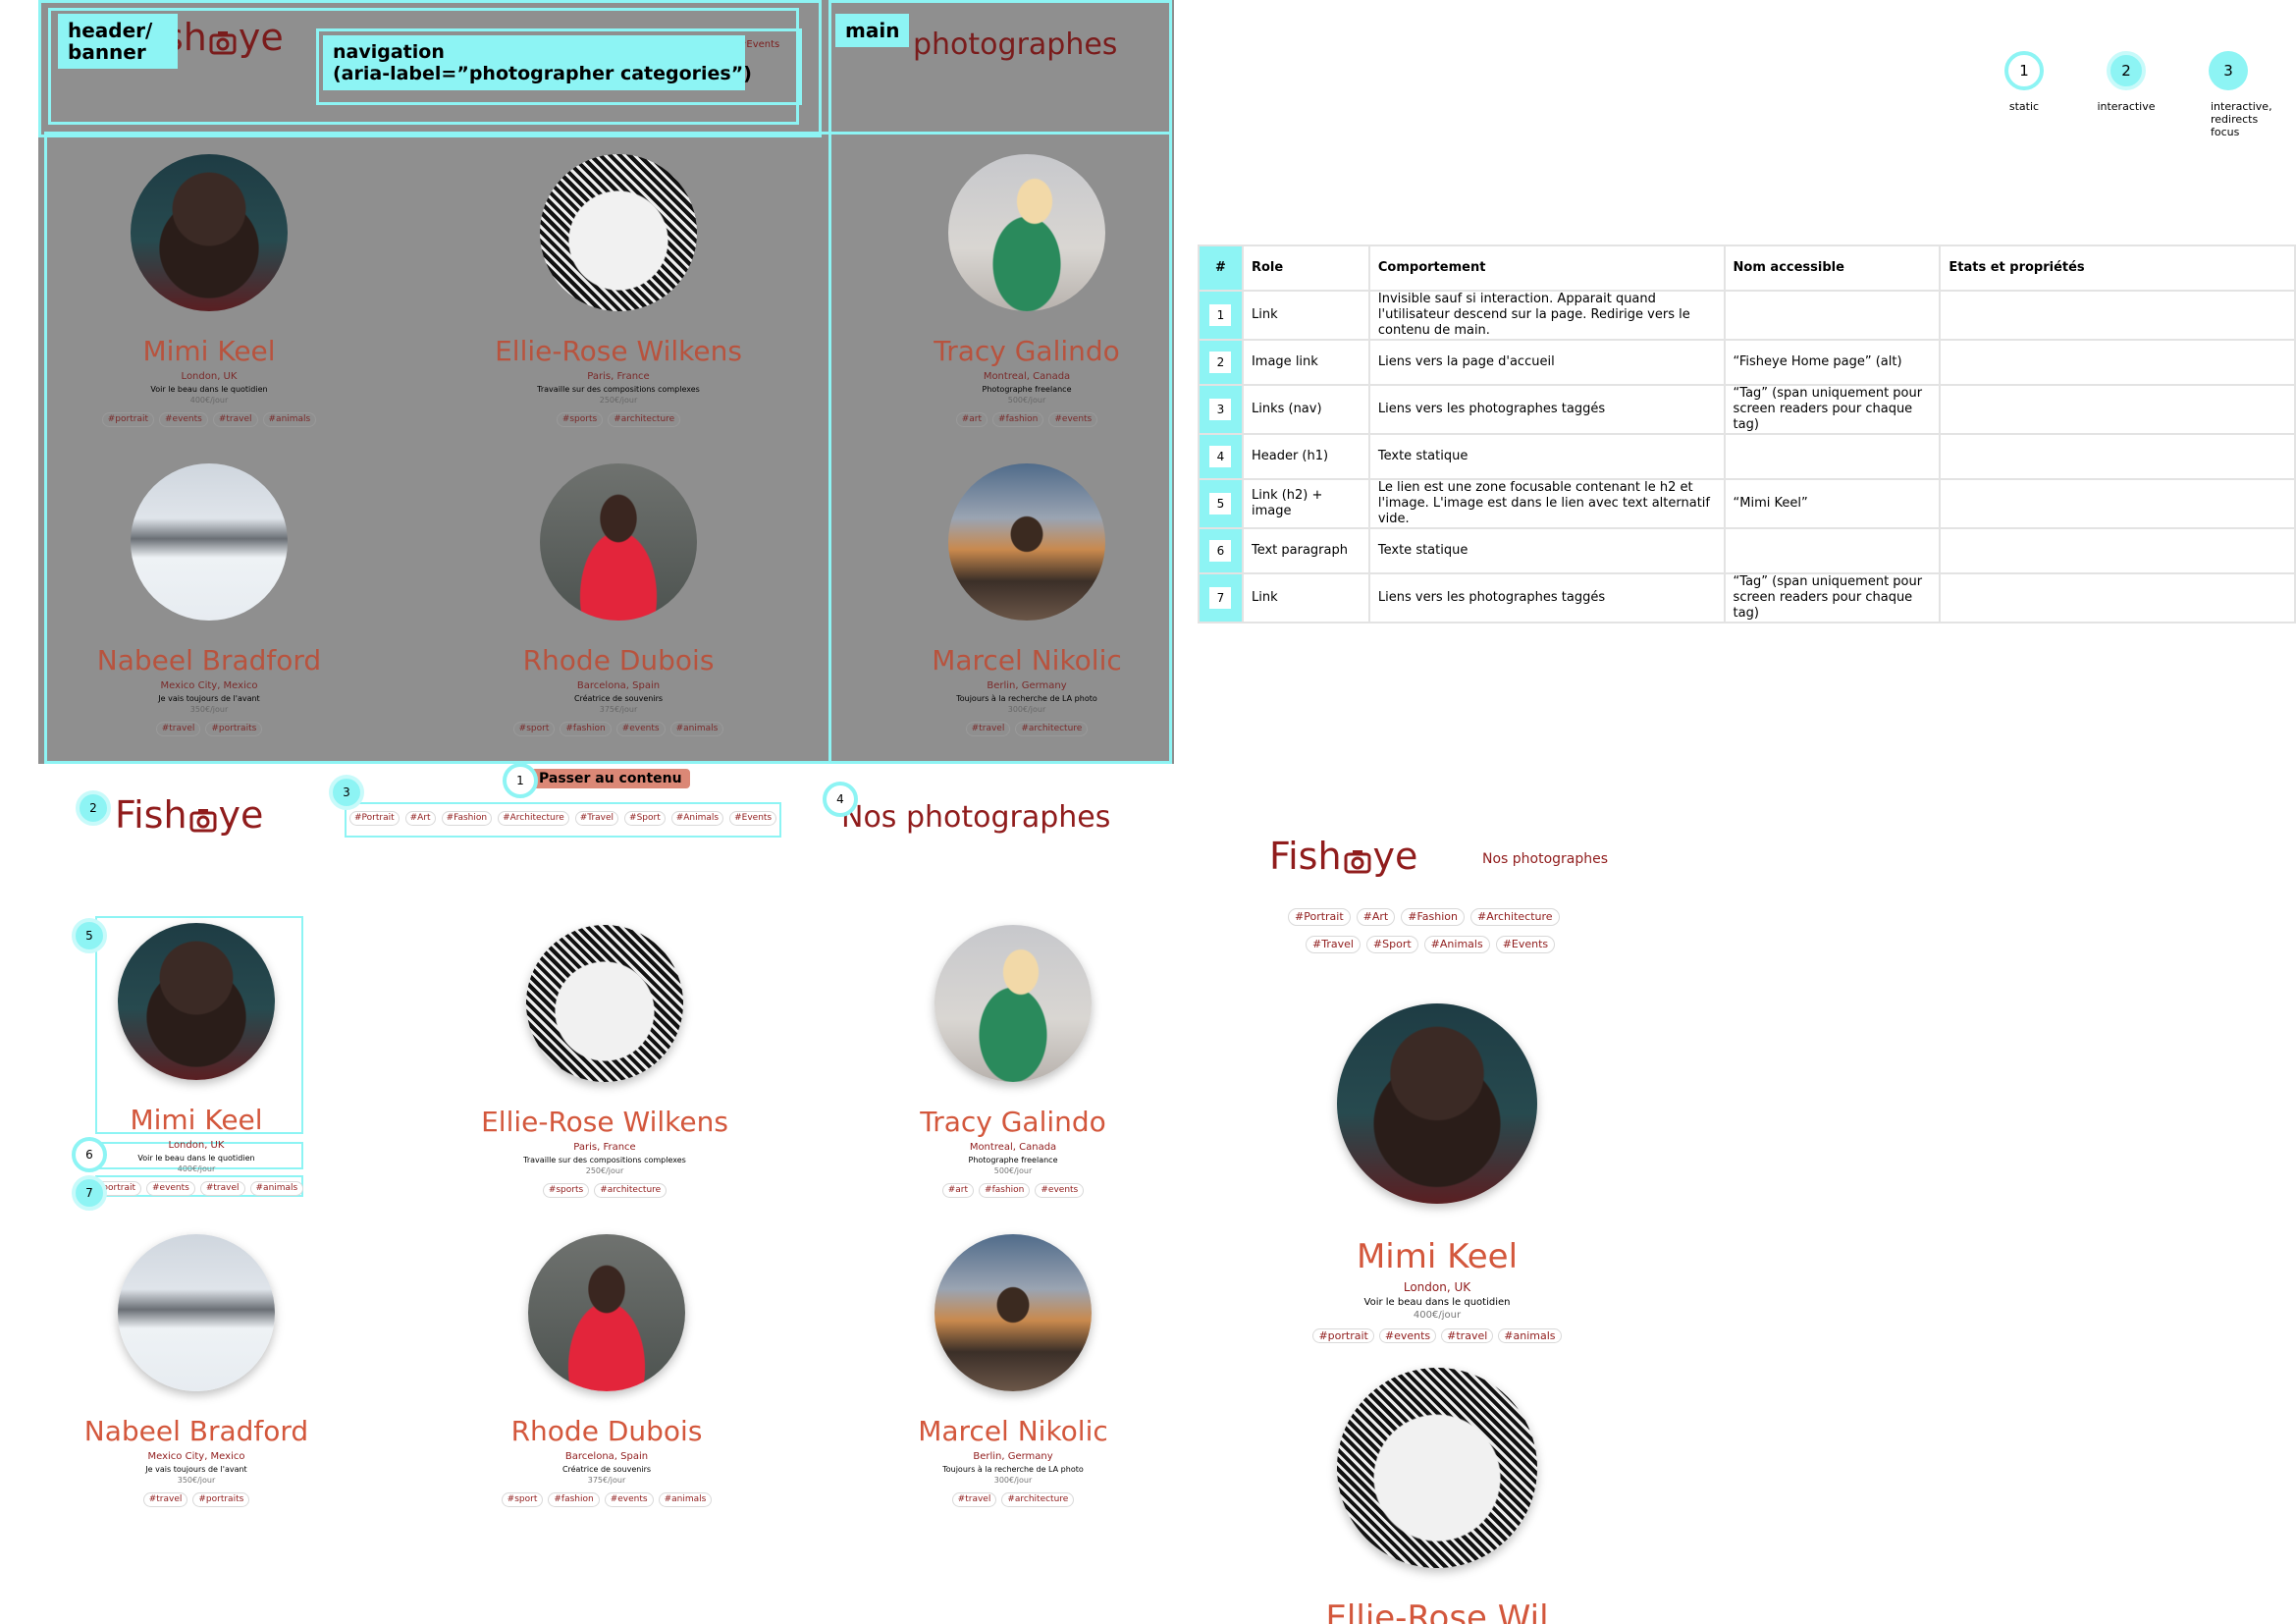 The image size is (2296, 1624). What do you see at coordinates (618, 376) in the screenshot?
I see `photographer-location: Paris, France` at bounding box center [618, 376].